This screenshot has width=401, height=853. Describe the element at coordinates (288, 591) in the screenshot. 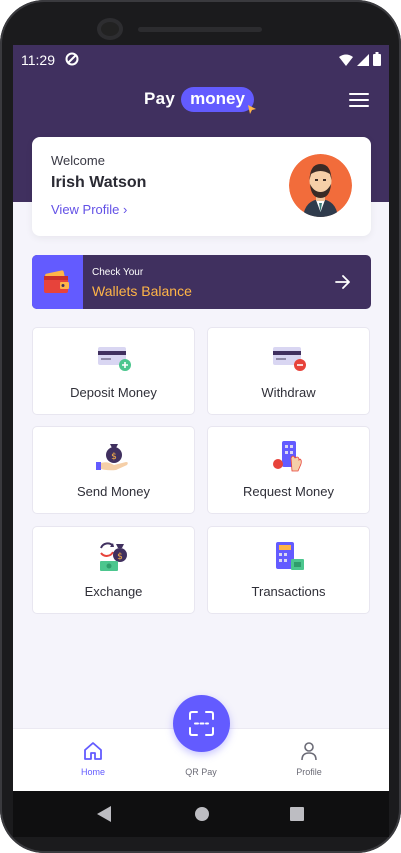

I see `transactions-label: Transactions` at that location.